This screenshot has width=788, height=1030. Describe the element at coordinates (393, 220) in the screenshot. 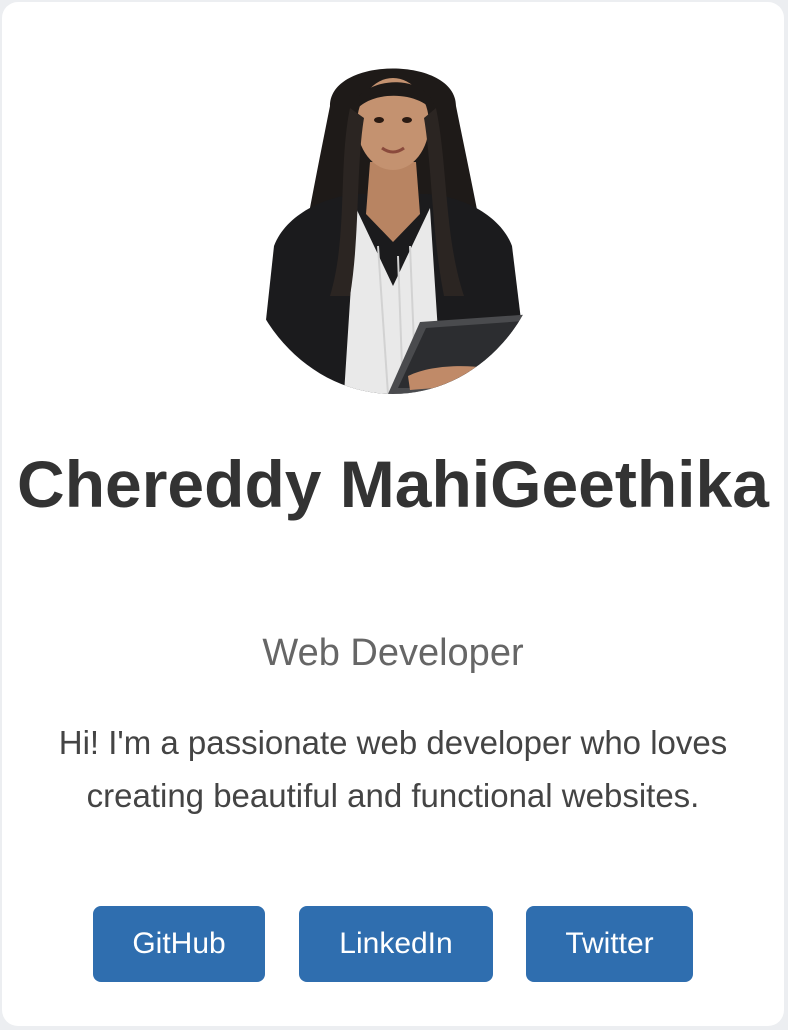

I see `profile-avatar` at that location.